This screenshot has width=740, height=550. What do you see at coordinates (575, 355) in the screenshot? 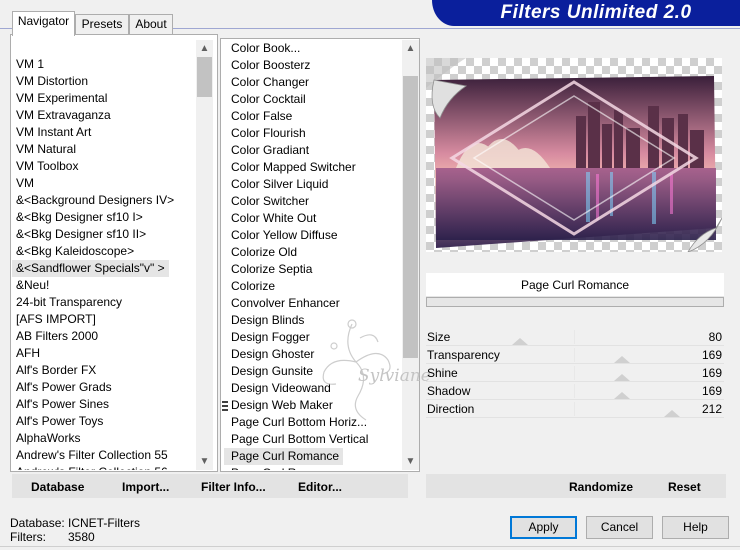
I see `param-row: Transparency 169` at bounding box center [575, 355].